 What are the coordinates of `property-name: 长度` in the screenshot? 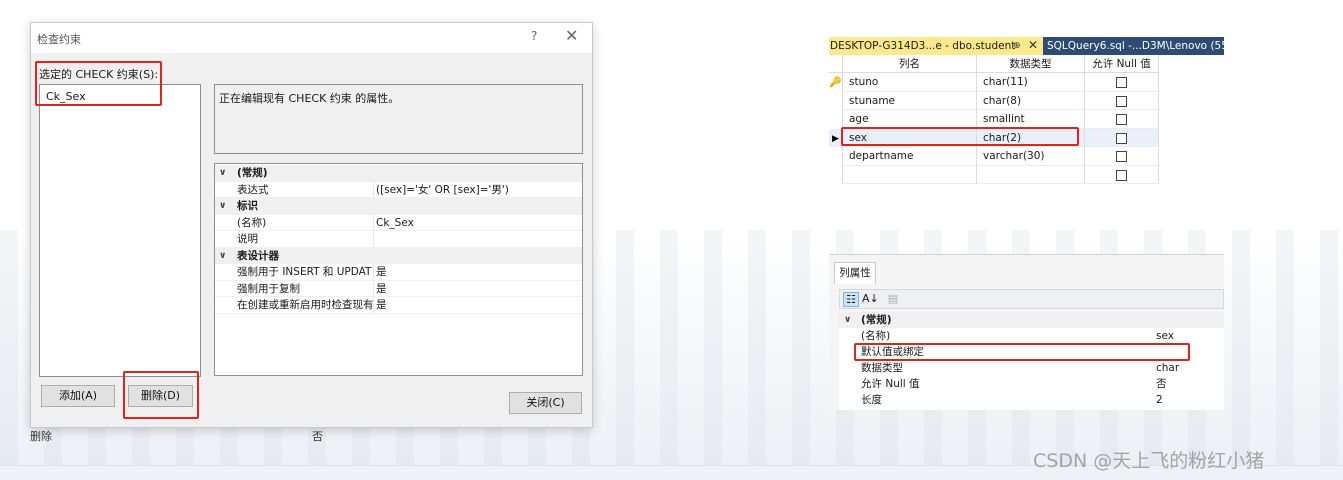 It's located at (871, 400).